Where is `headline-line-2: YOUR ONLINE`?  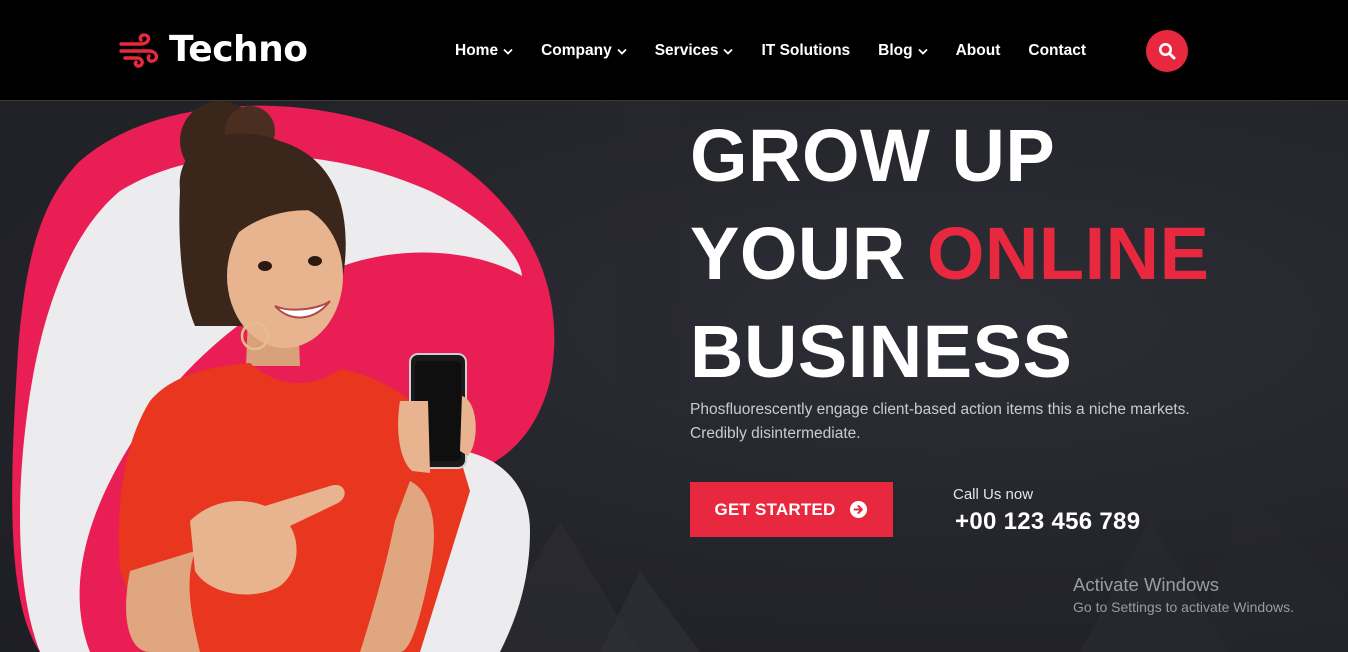
headline-line-2: YOUR ONLINE is located at coordinates (949, 254).